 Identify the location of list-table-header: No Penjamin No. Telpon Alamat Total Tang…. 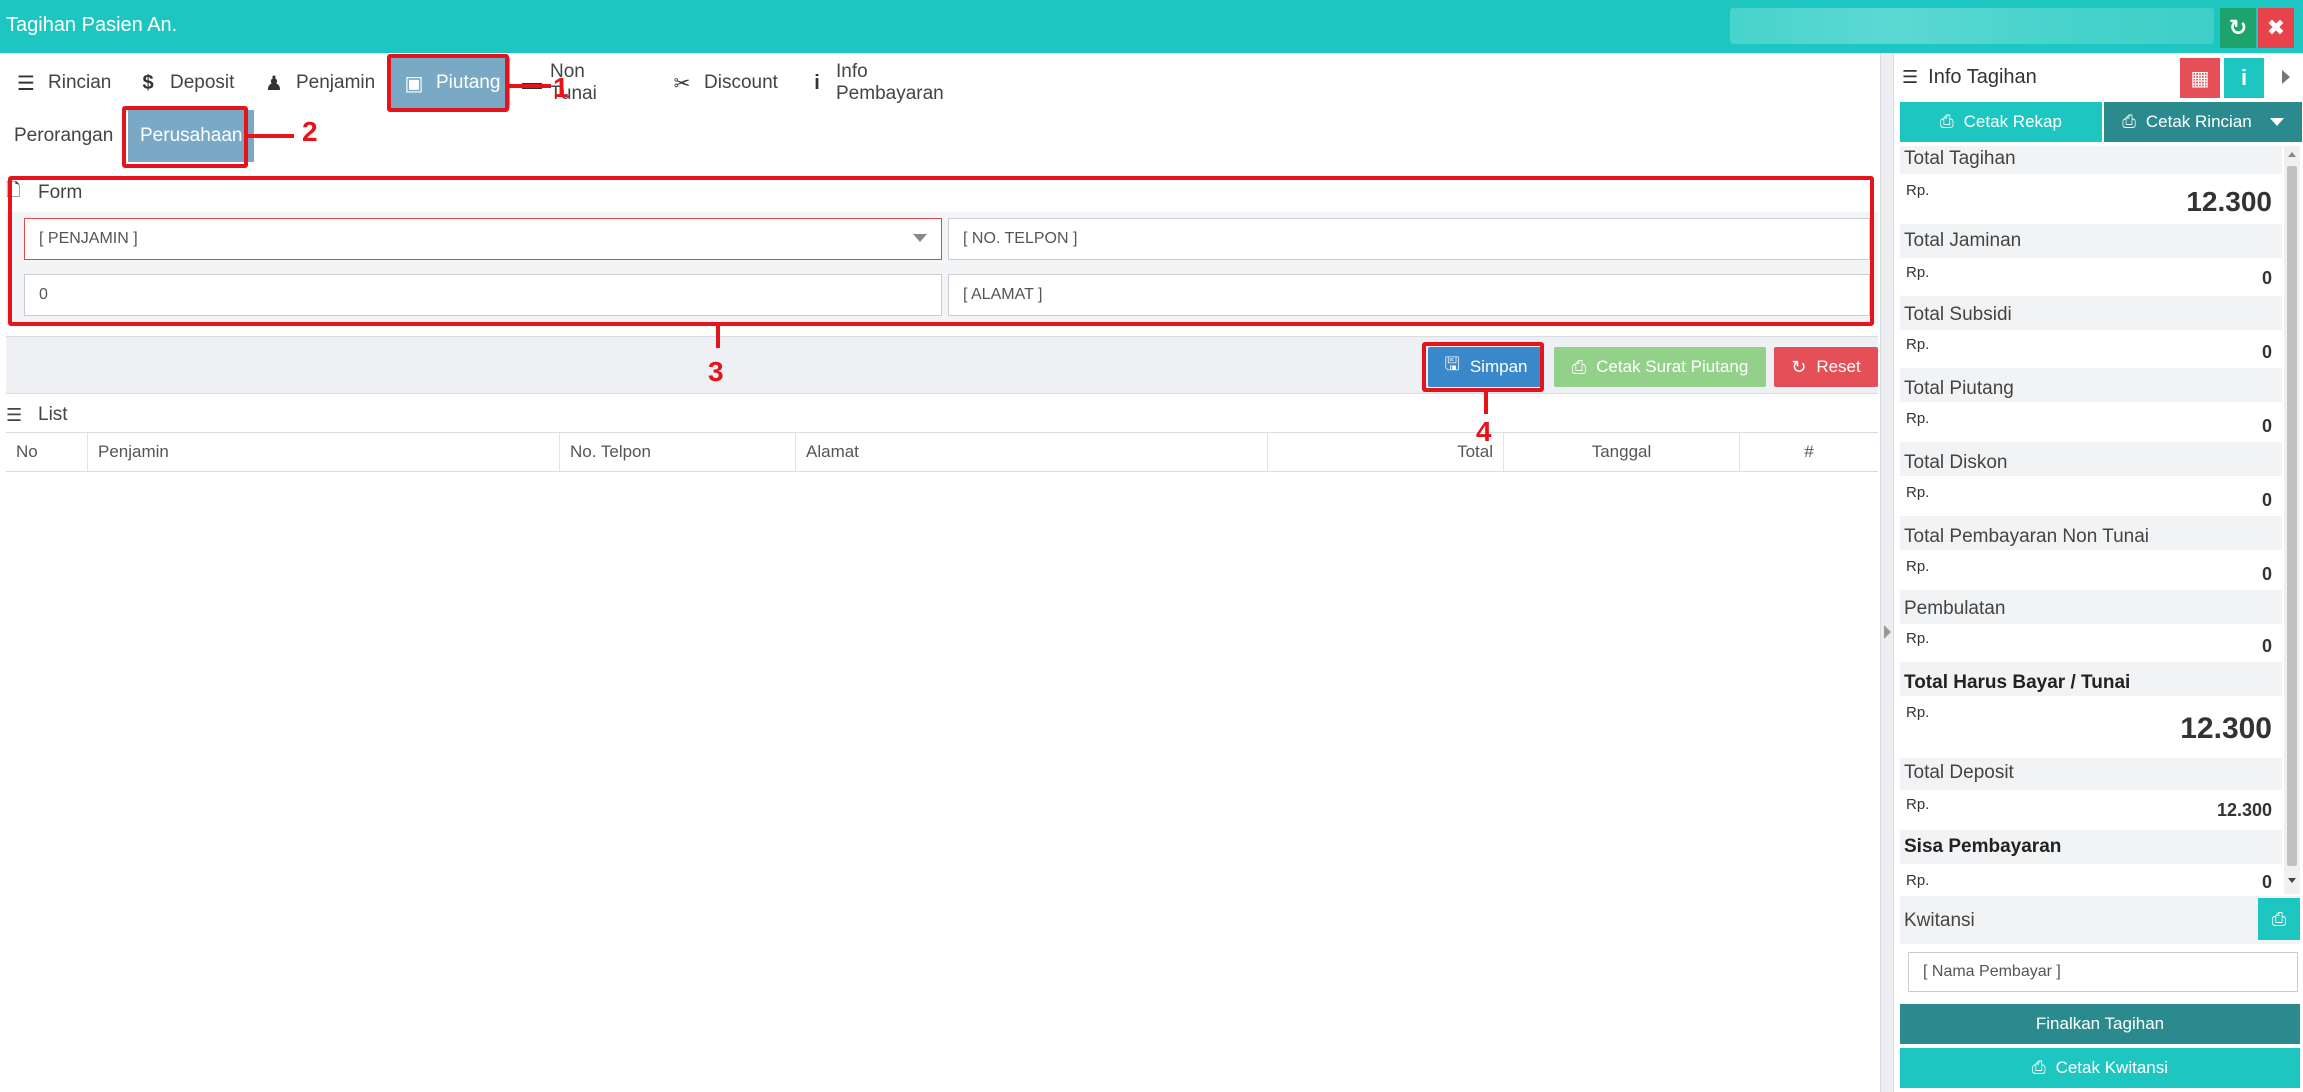
(942, 452).